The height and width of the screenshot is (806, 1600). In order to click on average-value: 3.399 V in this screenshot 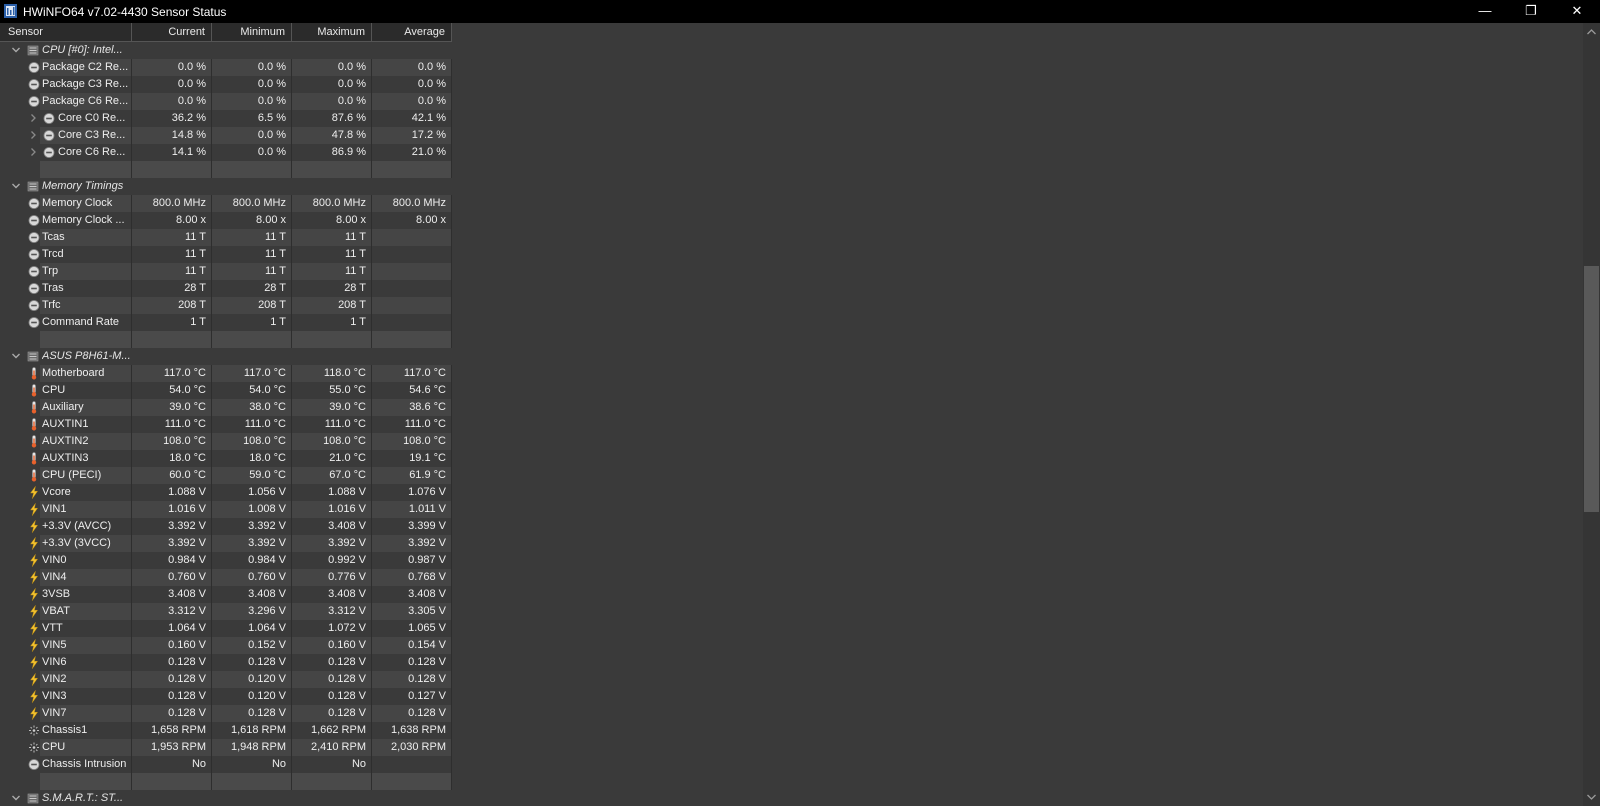, I will do `click(427, 526)`.